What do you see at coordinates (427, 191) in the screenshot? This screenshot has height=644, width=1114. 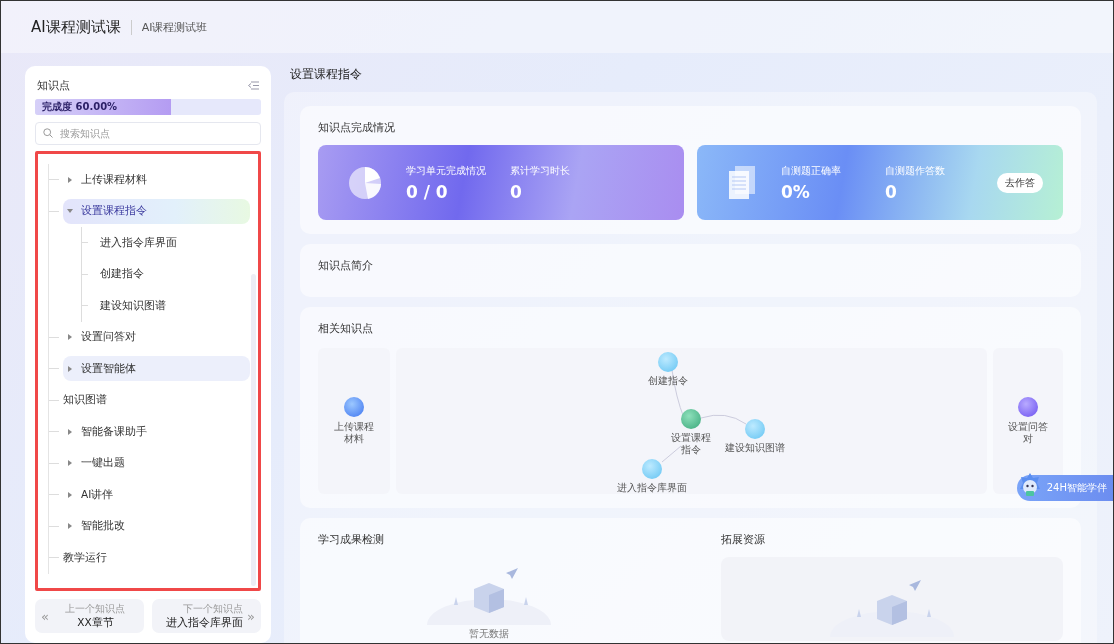 I see `stat-value: 0 / 0` at bounding box center [427, 191].